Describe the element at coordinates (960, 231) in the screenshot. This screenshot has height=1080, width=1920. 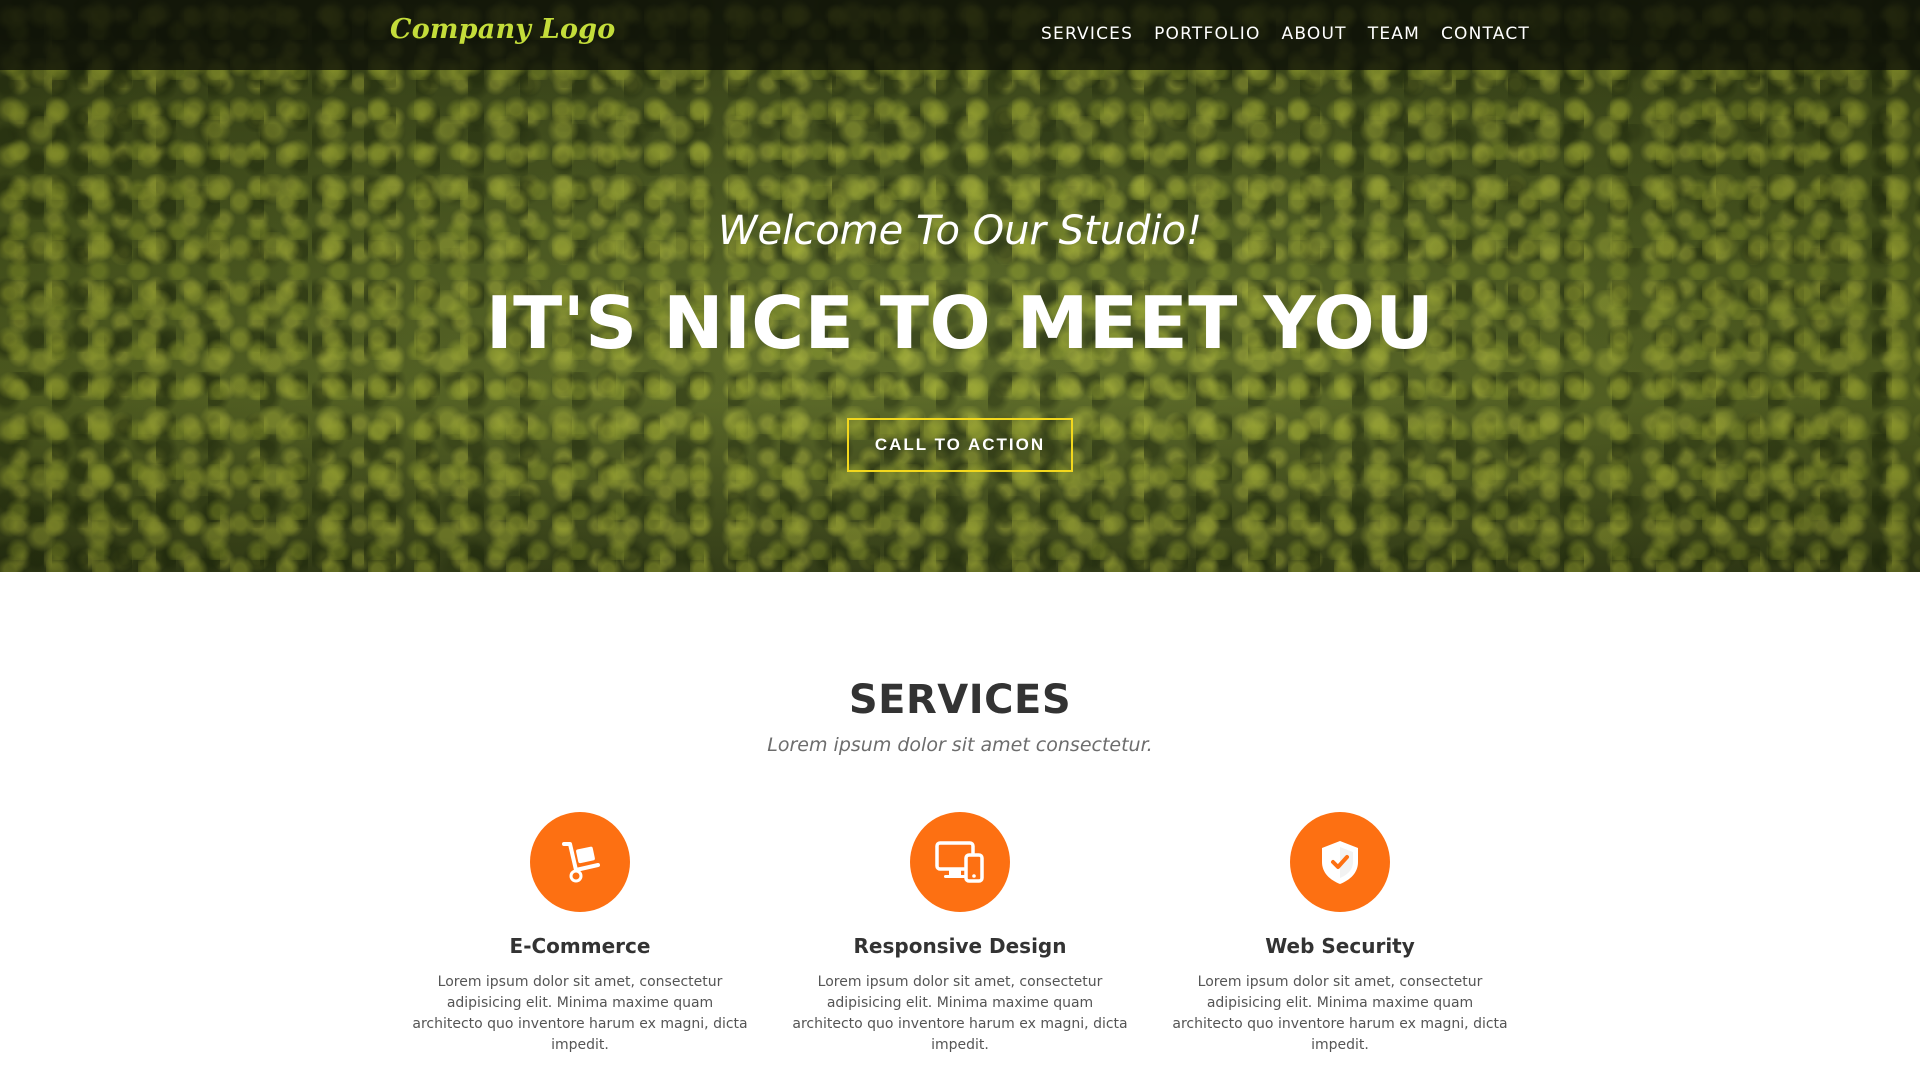
I see `hero-subtitle: Welcome To Our Studio!` at that location.